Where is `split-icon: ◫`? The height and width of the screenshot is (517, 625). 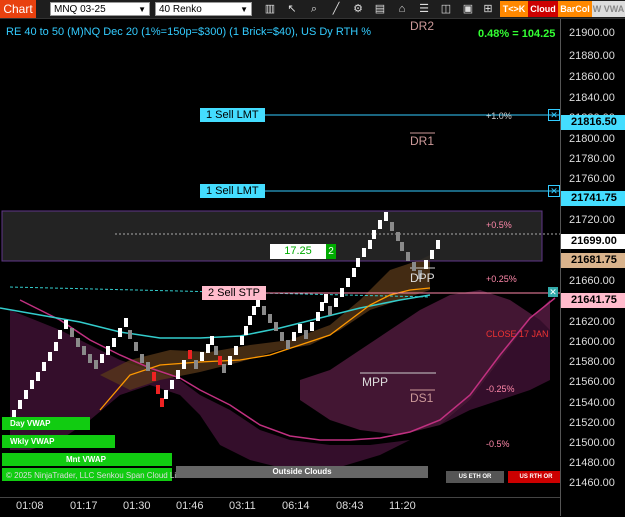
split-icon: ◫ is located at coordinates (446, 9).